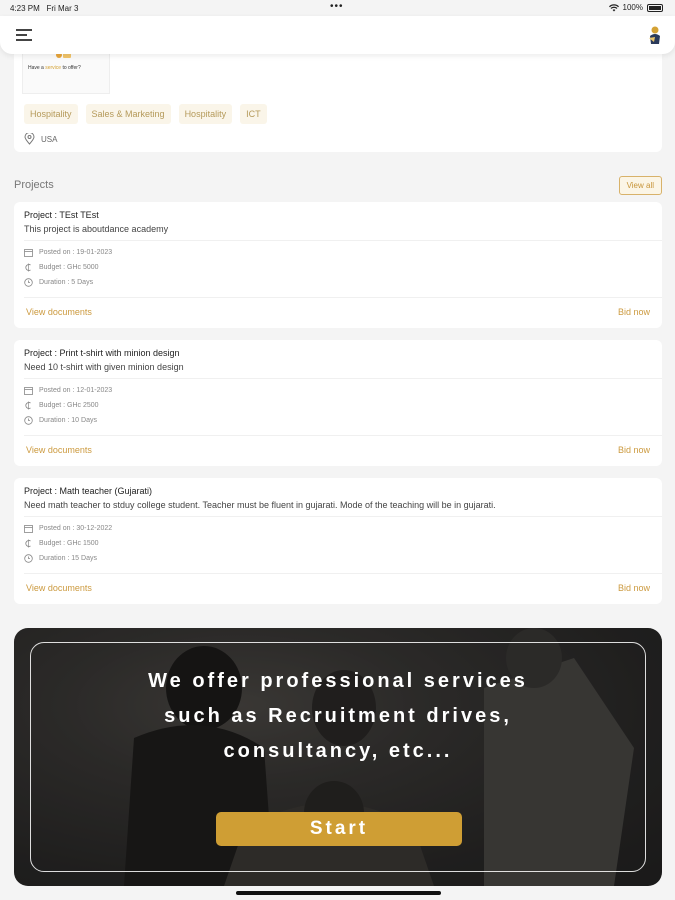  I want to click on start-button: Start, so click(339, 829).